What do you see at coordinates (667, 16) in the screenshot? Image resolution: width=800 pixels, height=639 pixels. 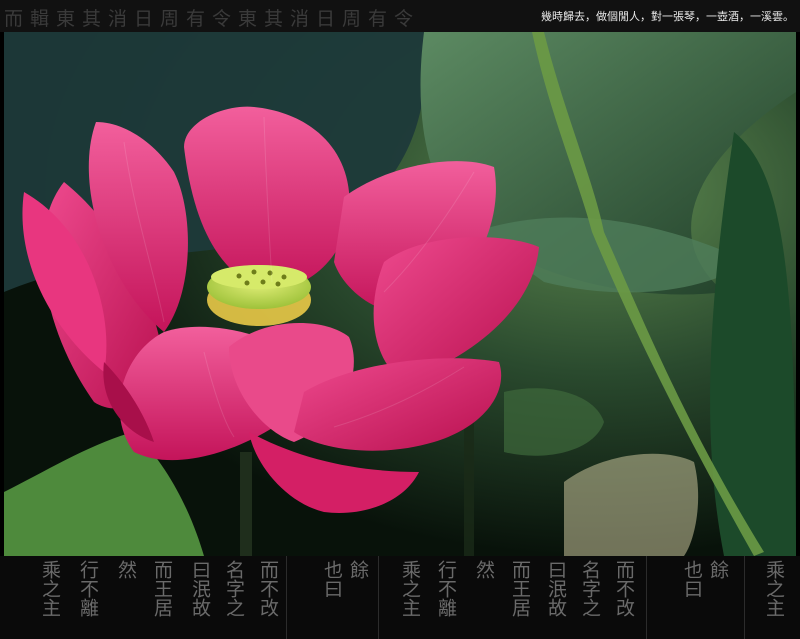 I see `poem-caption: 幾時歸去，做個閒人，對一張琴，一壺酒，一溪雲。` at bounding box center [667, 16].